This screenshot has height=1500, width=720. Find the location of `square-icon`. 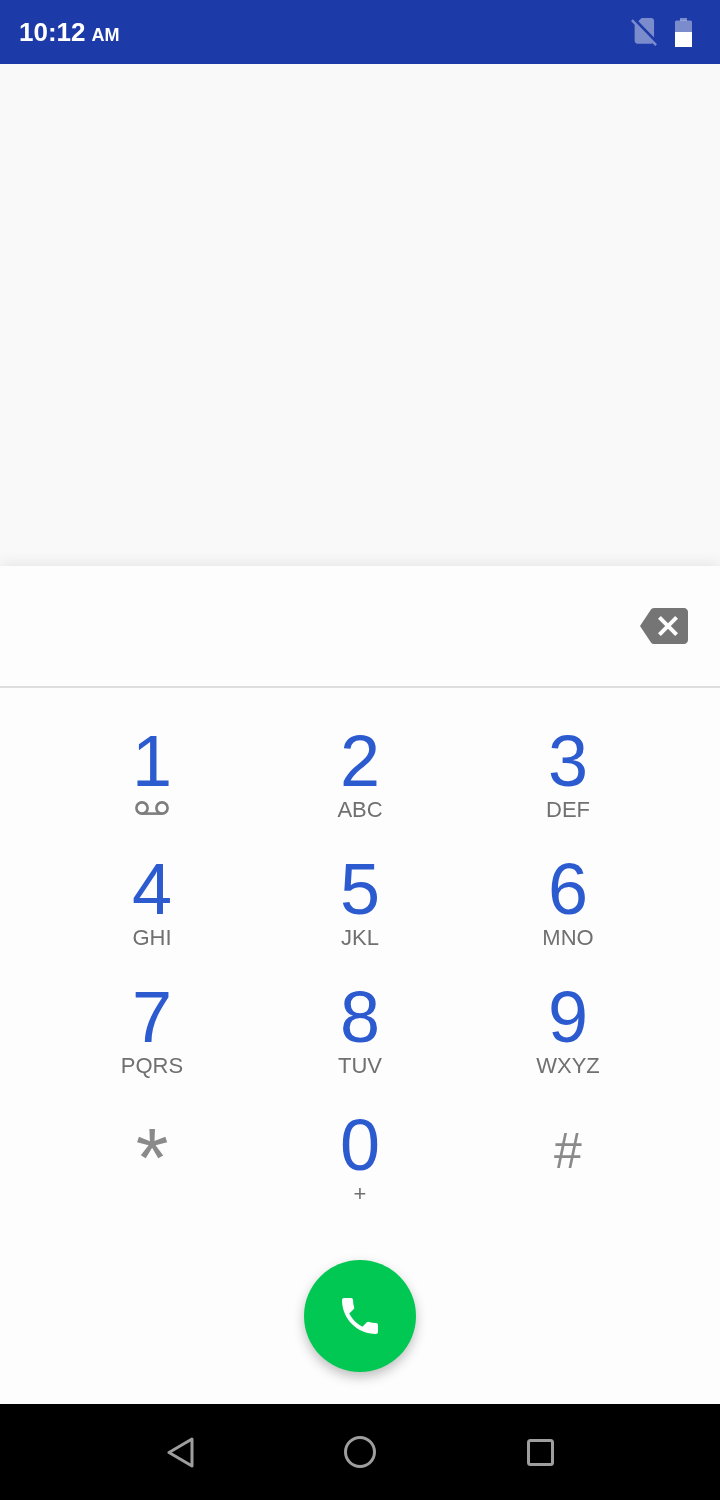

square-icon is located at coordinates (540, 1452).